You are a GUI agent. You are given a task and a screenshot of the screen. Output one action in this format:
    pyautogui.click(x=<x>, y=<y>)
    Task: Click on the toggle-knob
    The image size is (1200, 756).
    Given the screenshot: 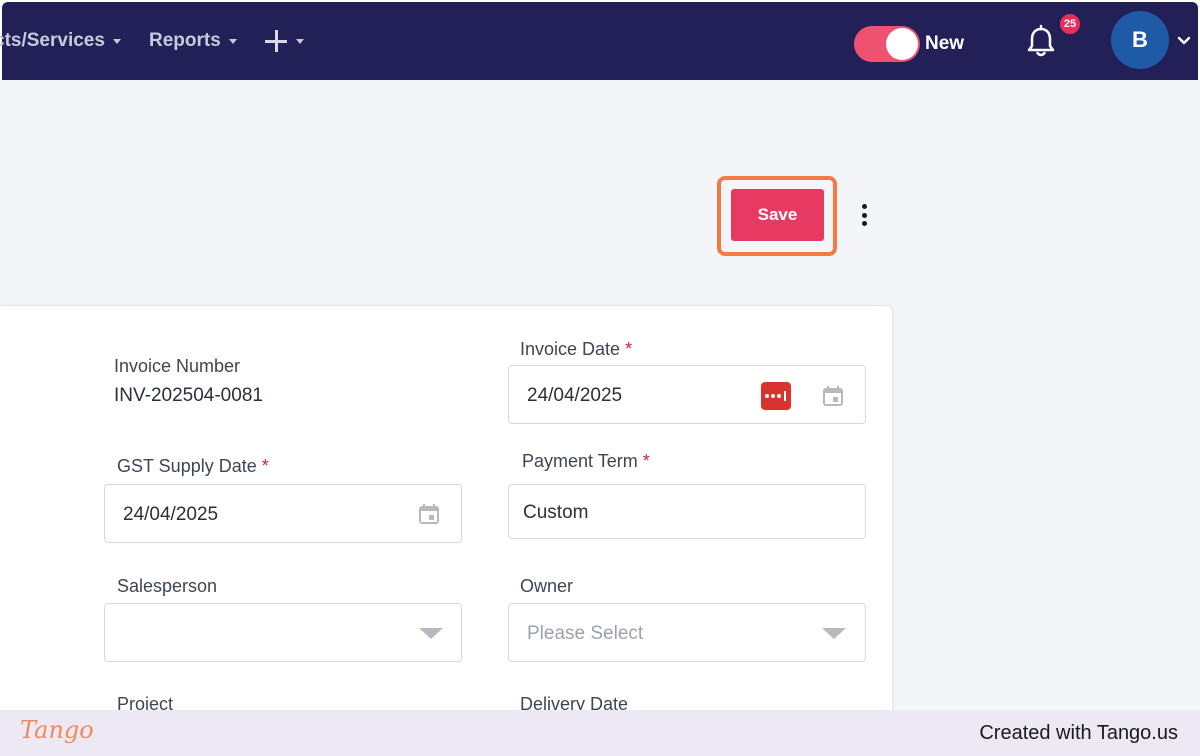 What is the action you would take?
    pyautogui.click(x=902, y=44)
    